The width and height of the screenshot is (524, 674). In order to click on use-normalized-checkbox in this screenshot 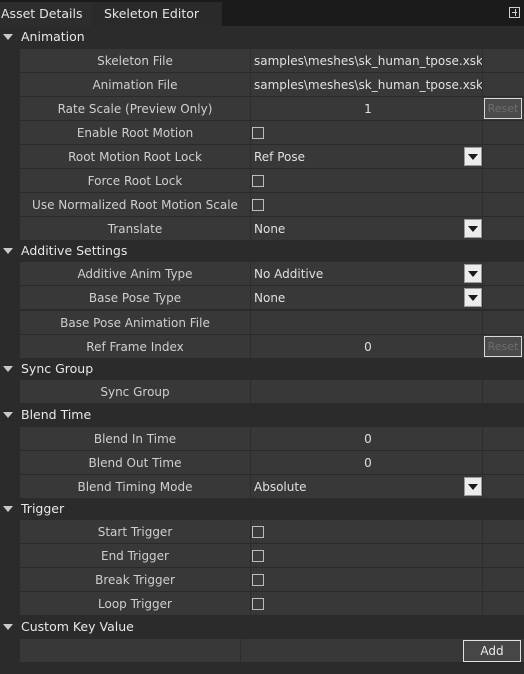, I will do `click(258, 205)`.